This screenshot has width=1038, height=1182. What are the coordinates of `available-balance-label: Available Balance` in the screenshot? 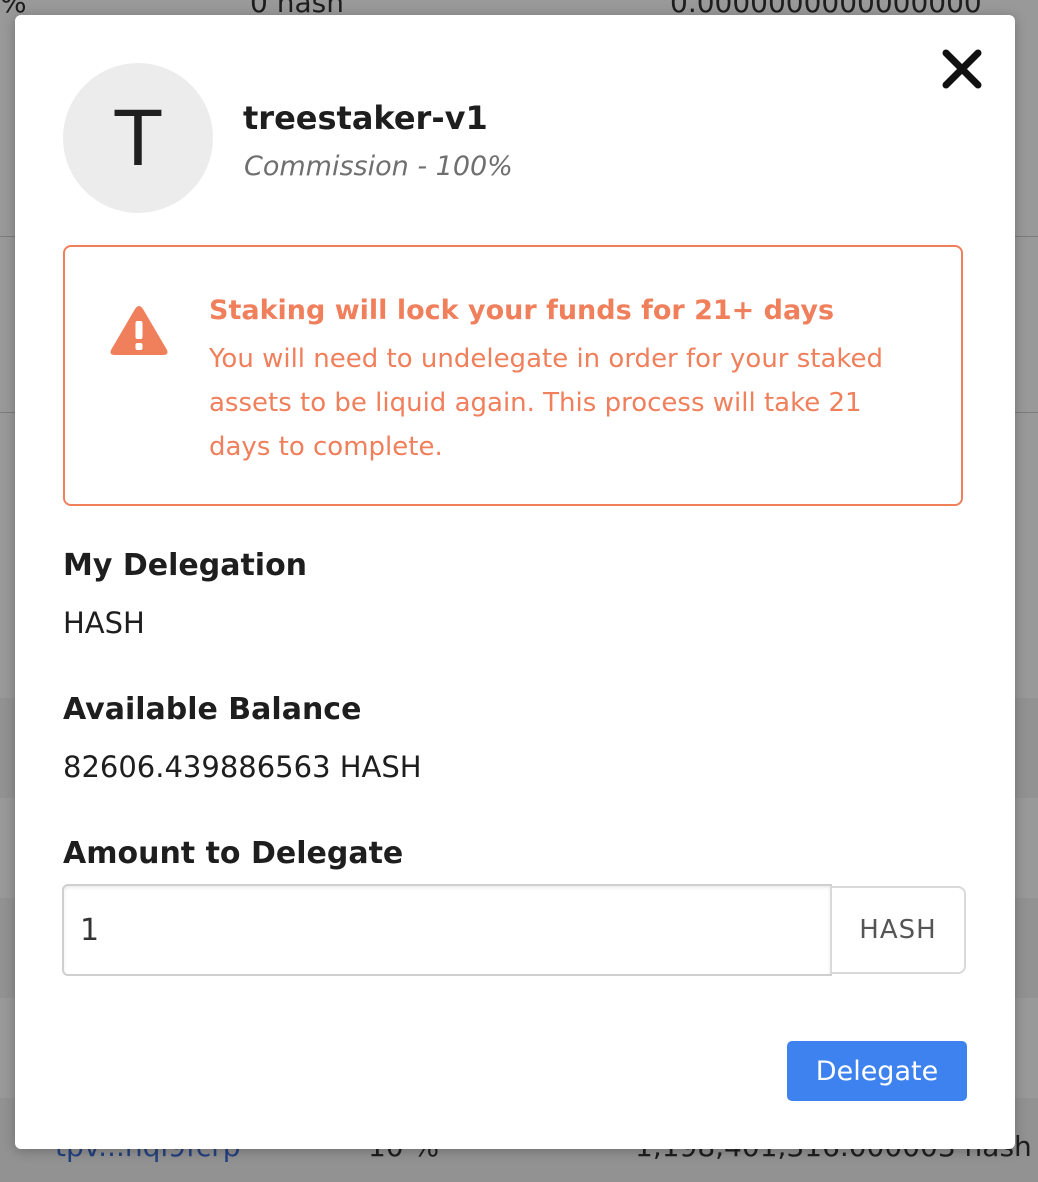 It's located at (212, 709).